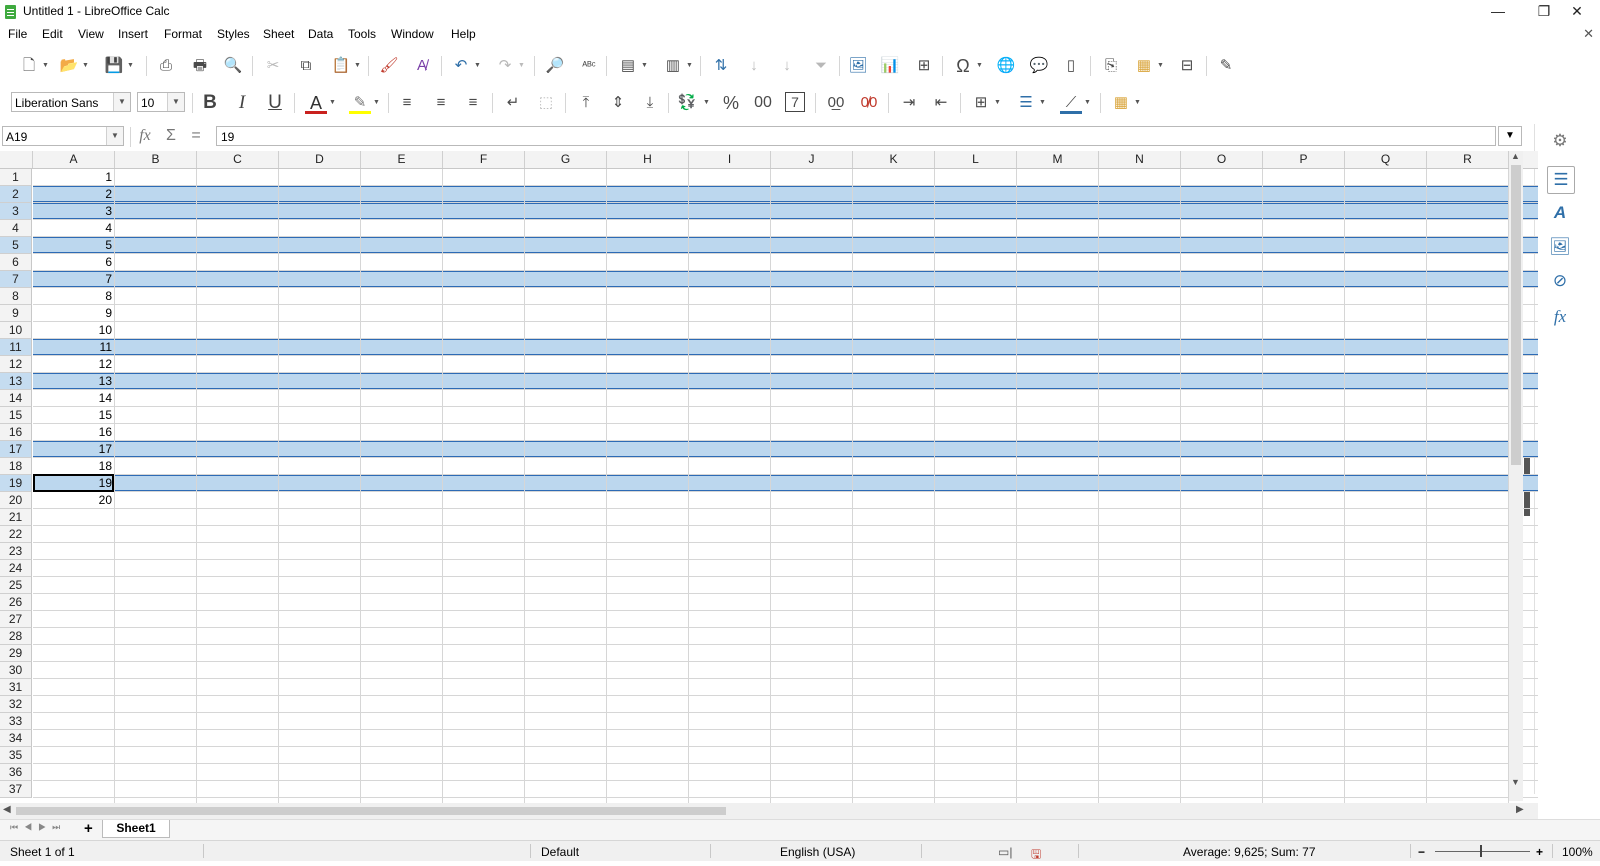  I want to click on row-header-36: 36, so click(16, 772).